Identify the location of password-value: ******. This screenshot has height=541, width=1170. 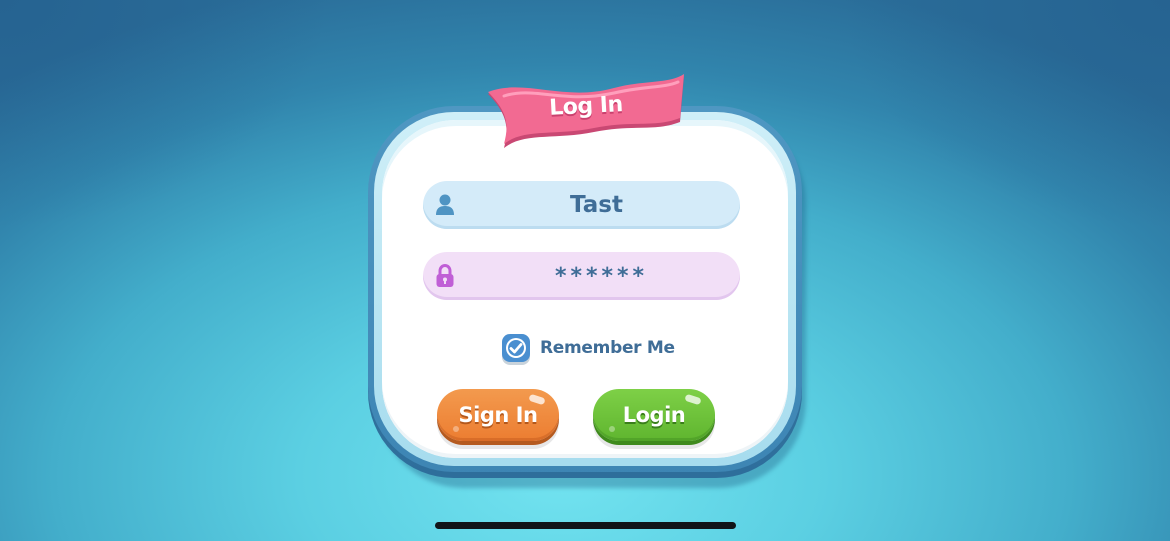
(601, 276).